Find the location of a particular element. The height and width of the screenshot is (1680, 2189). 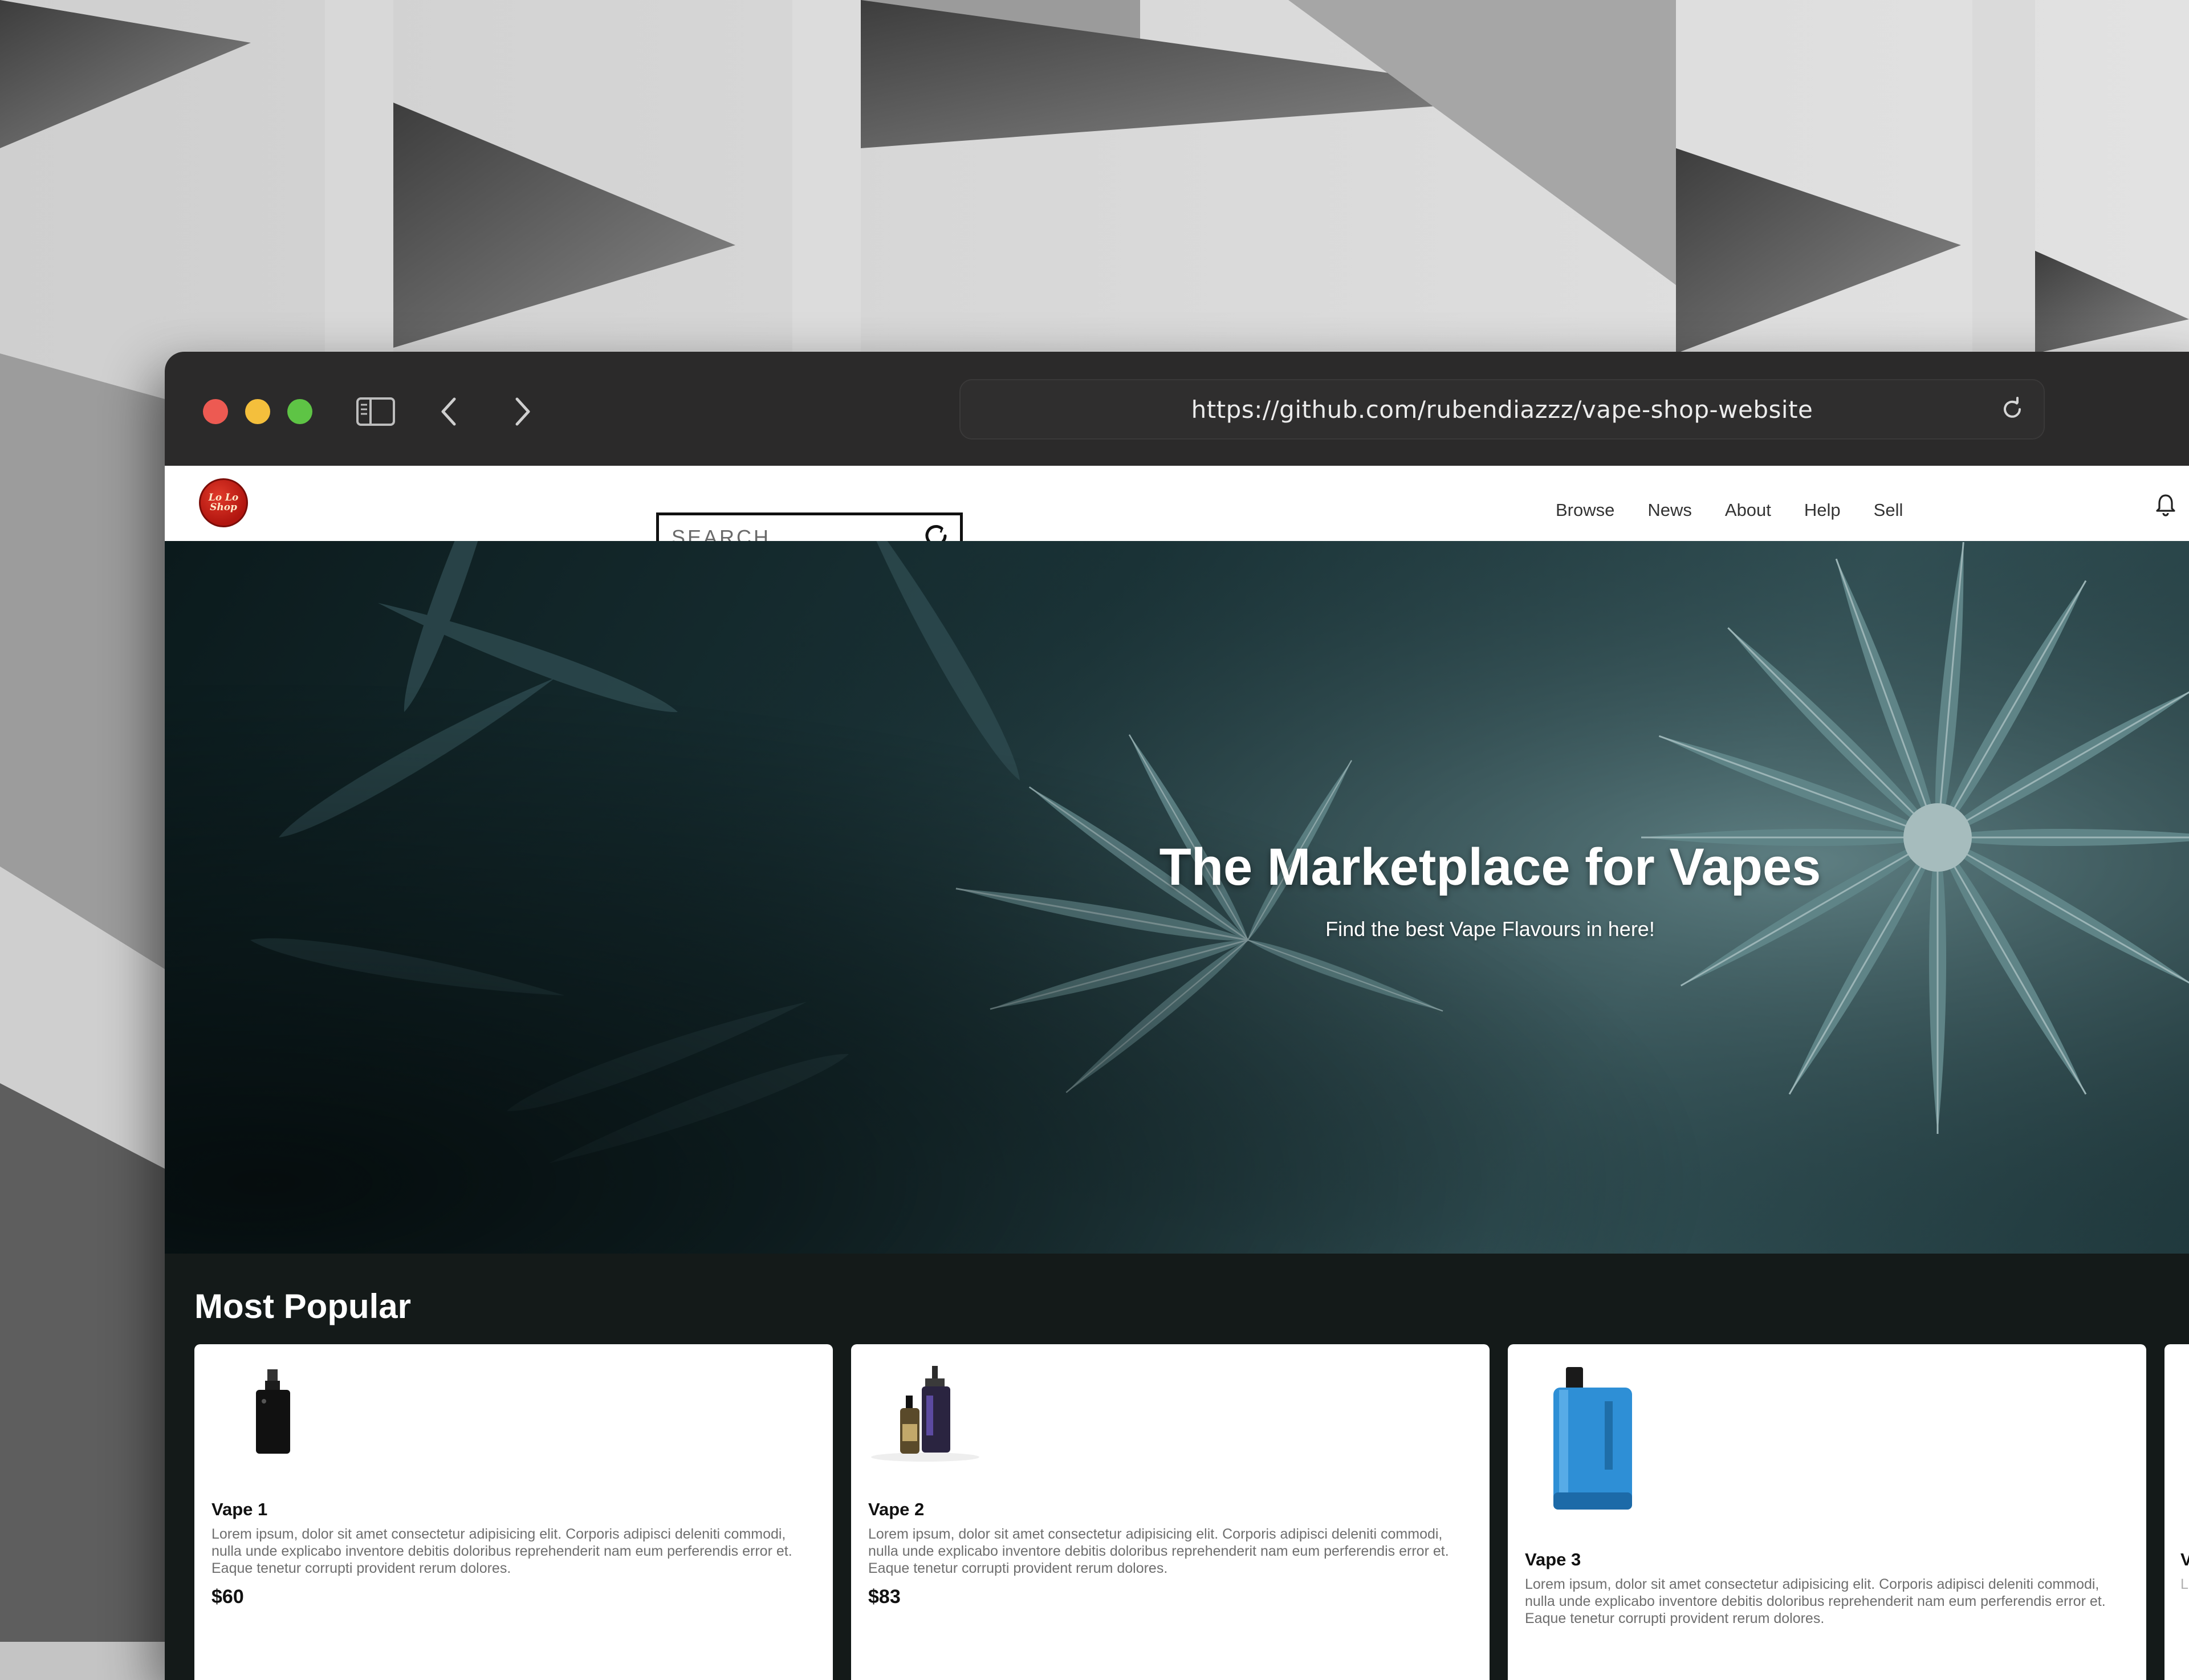

forward-button is located at coordinates (523, 411).